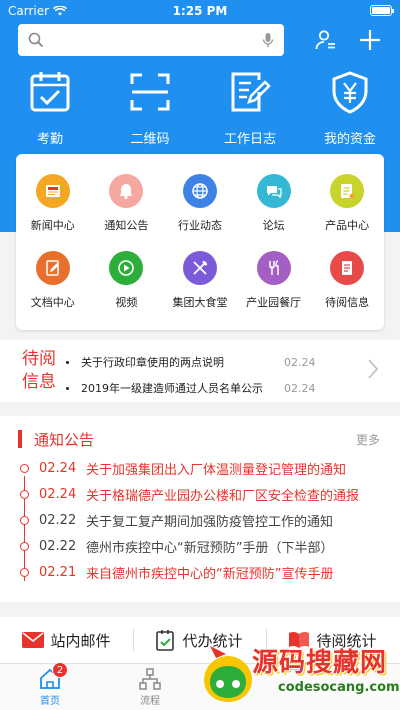  What do you see at coordinates (210, 574) in the screenshot?
I see `notice-item-title: 来自德州市疾控中心的“新冠预防”宣传手册` at bounding box center [210, 574].